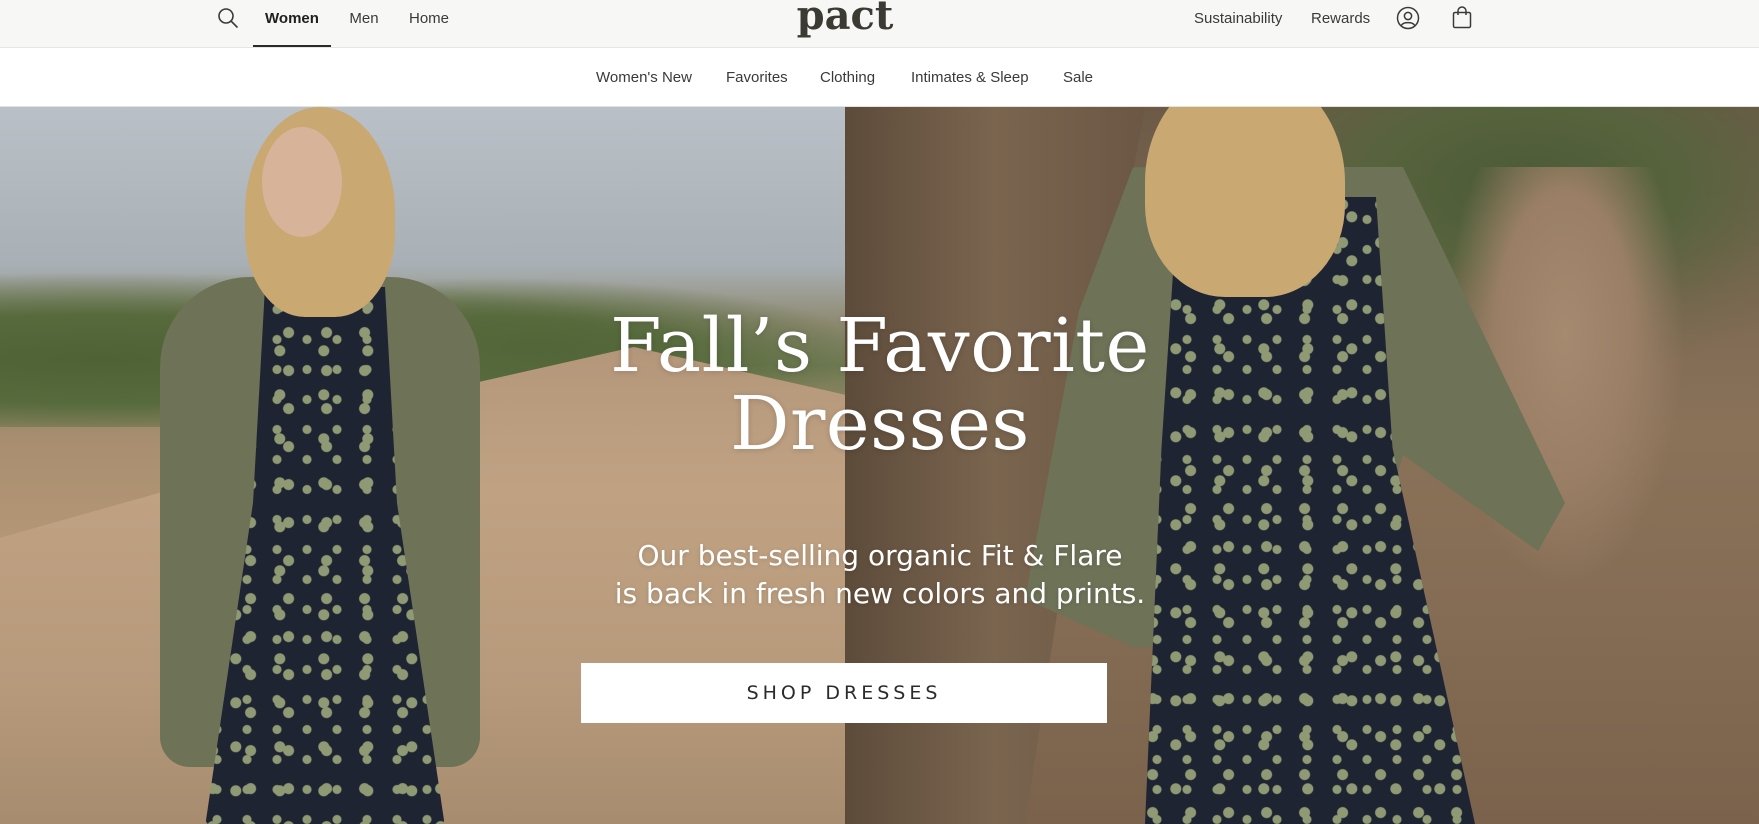 The height and width of the screenshot is (824, 1759). Describe the element at coordinates (1408, 18) in the screenshot. I see `account-icon` at that location.